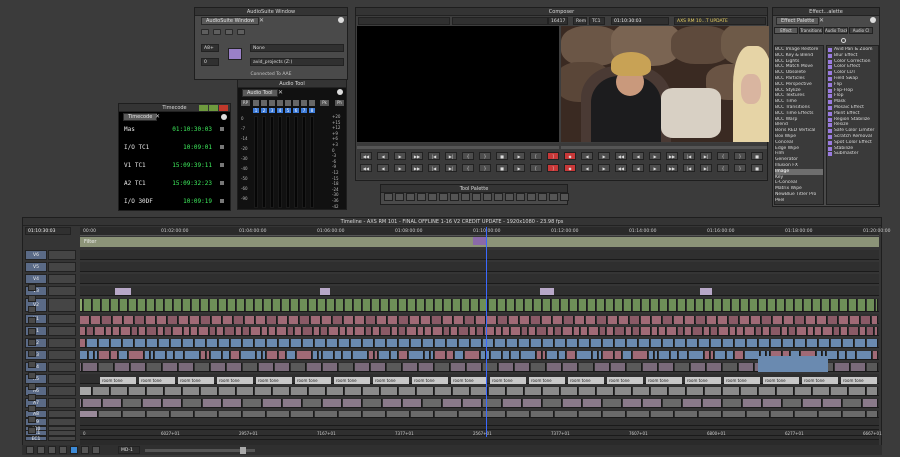  Describe the element at coordinates (264, 103) in the screenshot. I see `channel-button` at that location.